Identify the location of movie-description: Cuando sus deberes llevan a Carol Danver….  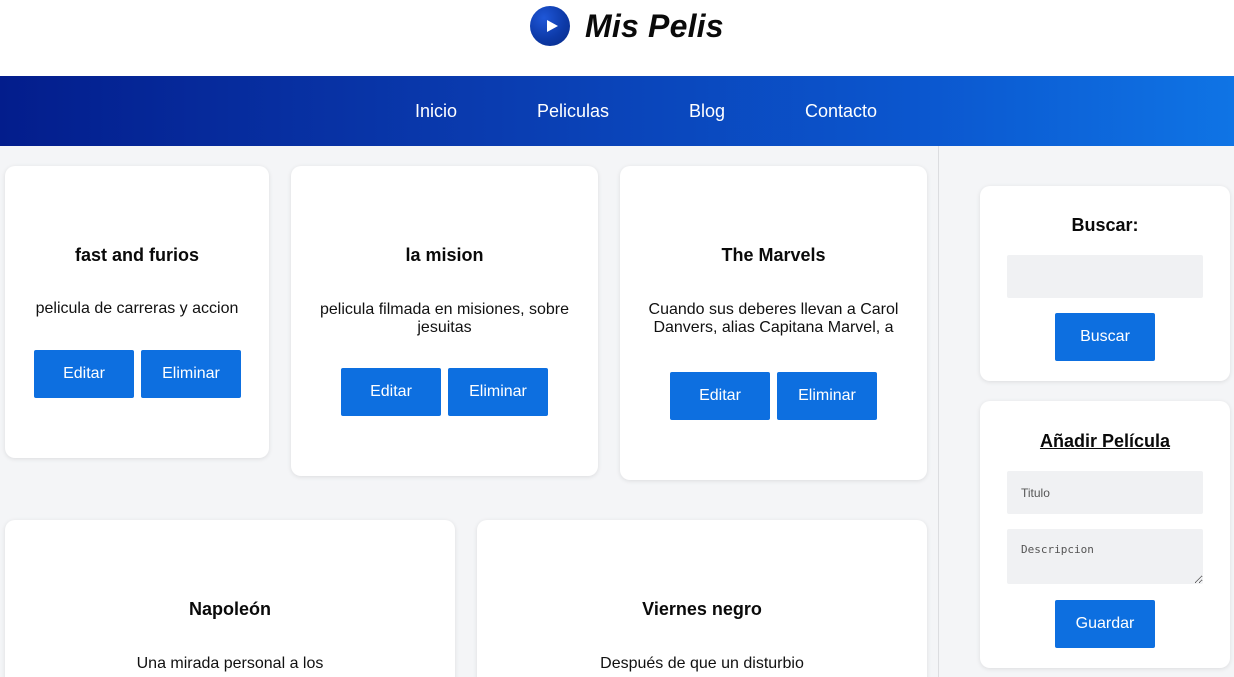
(773, 318).